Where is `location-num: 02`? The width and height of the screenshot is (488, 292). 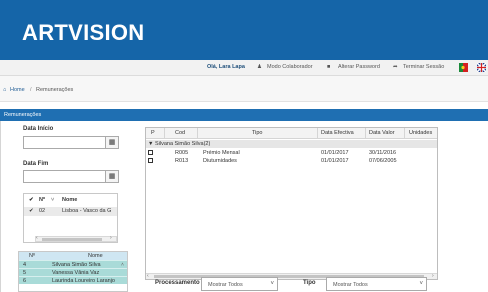 location-num: 02 is located at coordinates (42, 211).